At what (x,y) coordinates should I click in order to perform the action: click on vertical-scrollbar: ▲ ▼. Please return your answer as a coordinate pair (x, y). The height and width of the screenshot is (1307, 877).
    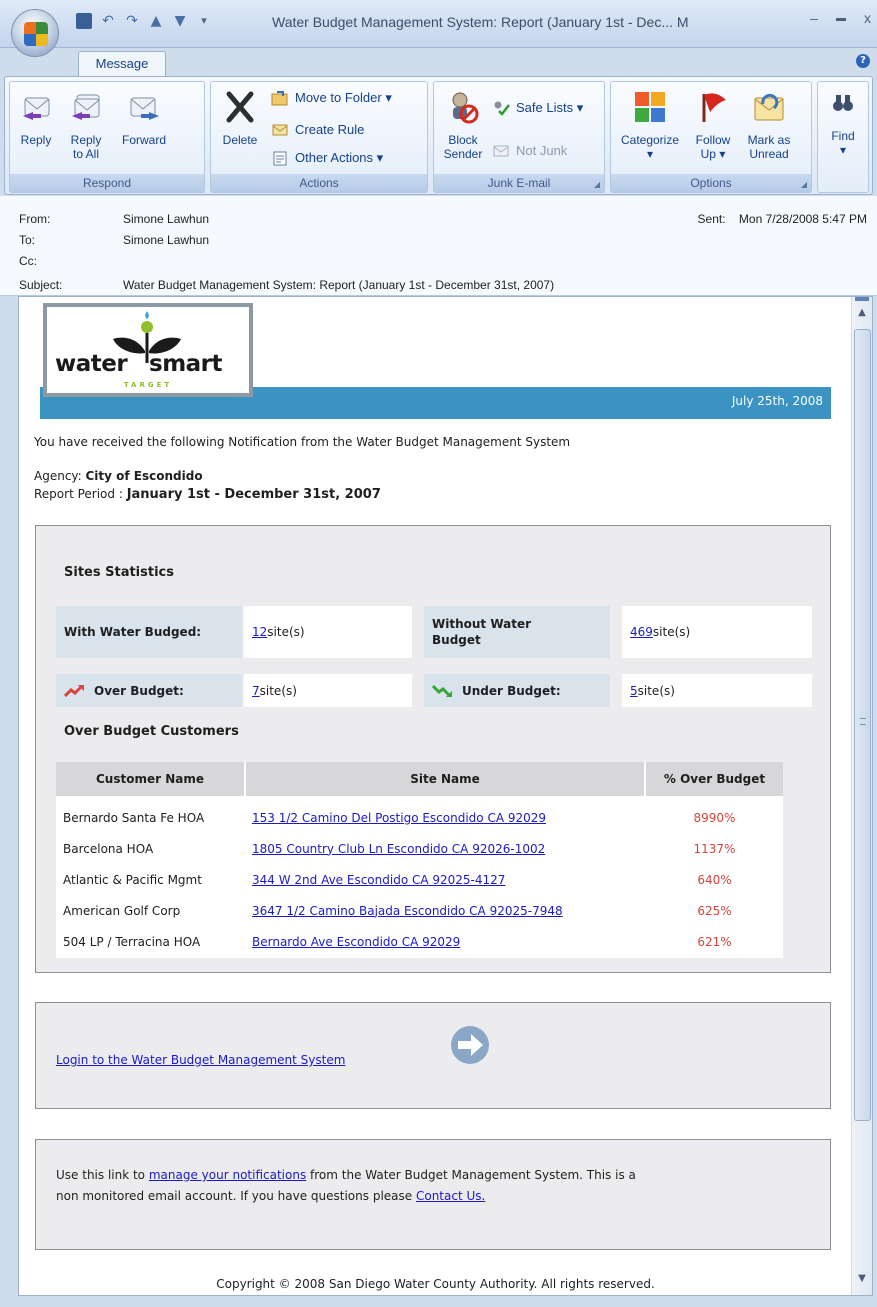
    Looking at the image, I should click on (861, 796).